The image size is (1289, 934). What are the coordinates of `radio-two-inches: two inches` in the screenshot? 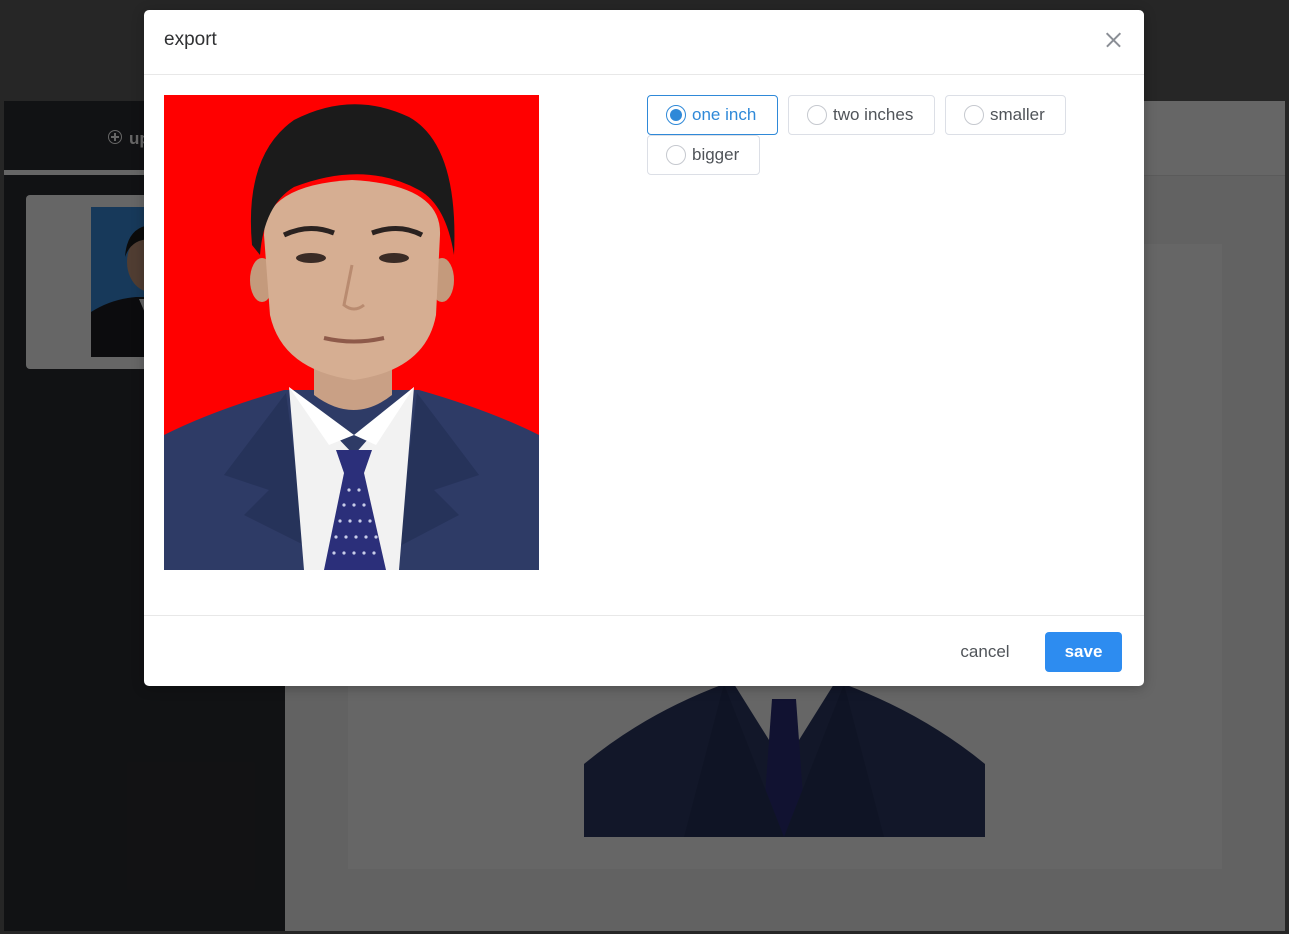 It's located at (861, 115).